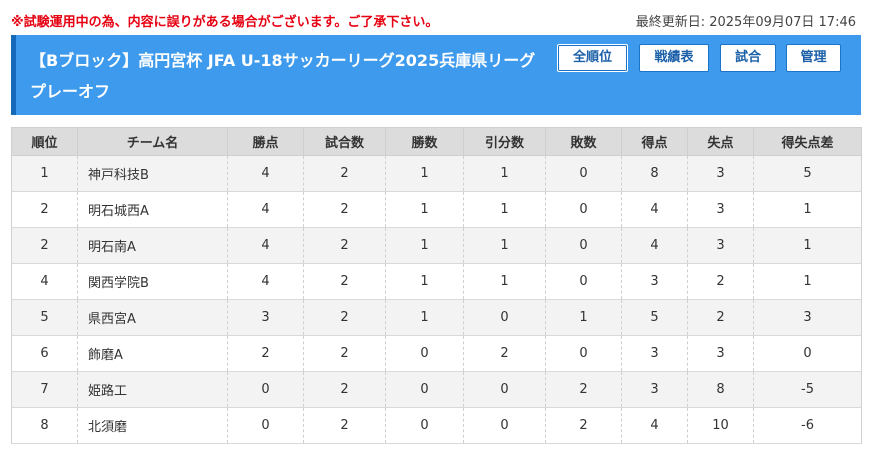 This screenshot has width=872, height=454. I want to click on rank-cell: 6, so click(44, 353).